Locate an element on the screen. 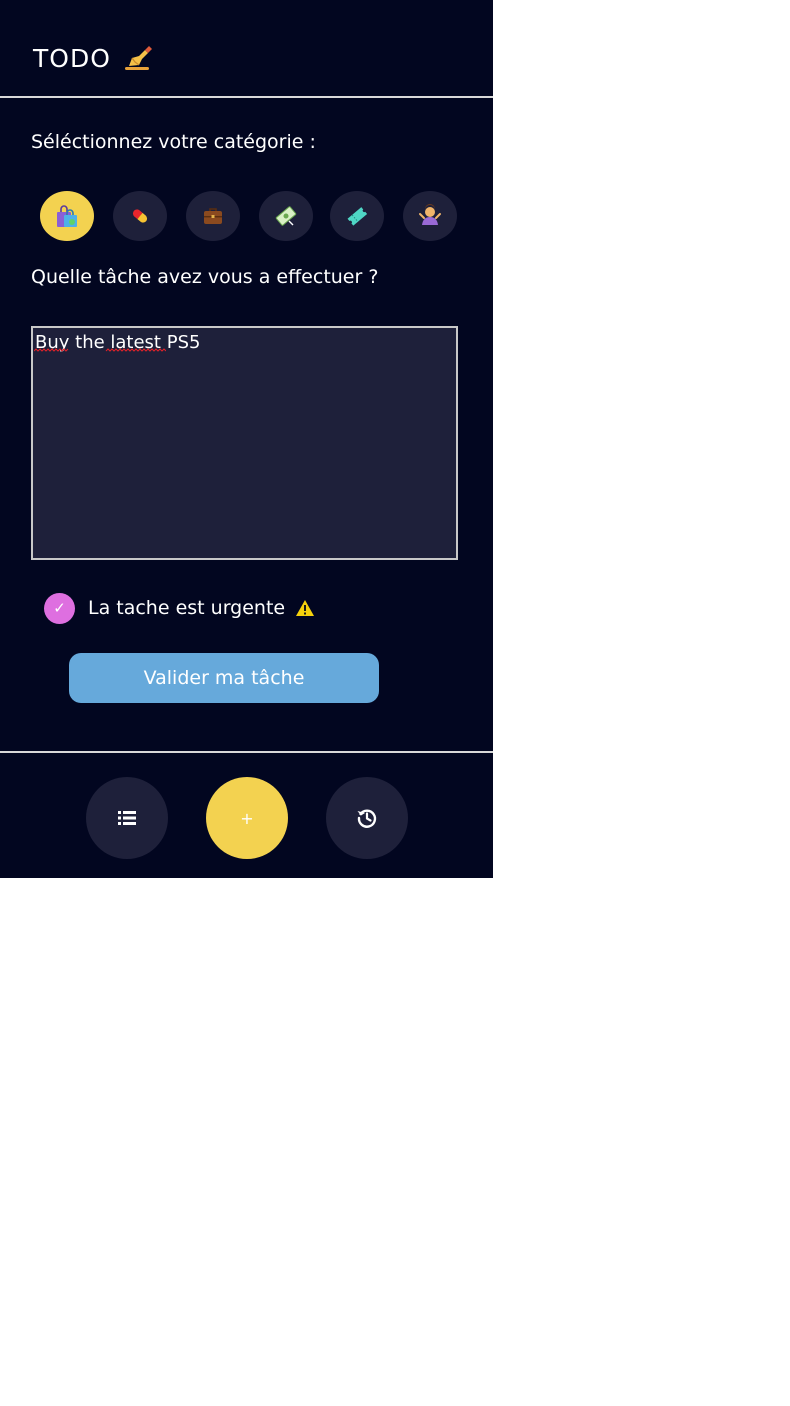 This screenshot has width=790, height=1406. check-icon: ✓ is located at coordinates (59, 608).